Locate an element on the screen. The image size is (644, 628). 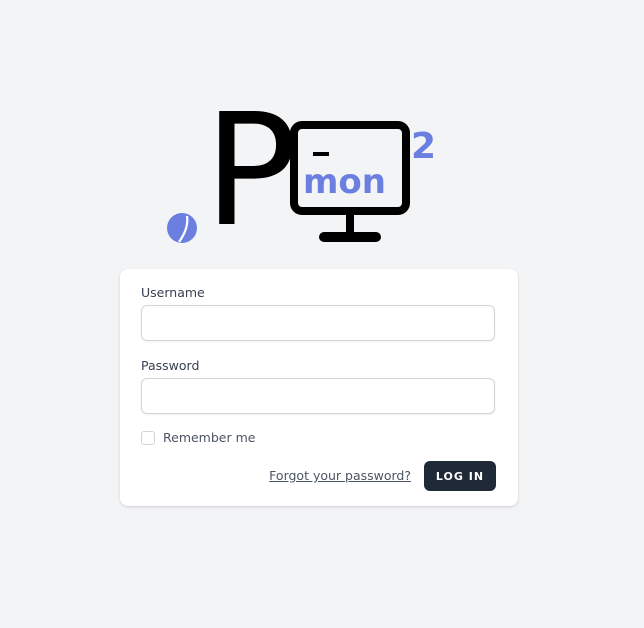
remember-me: Remember me is located at coordinates (198, 437).